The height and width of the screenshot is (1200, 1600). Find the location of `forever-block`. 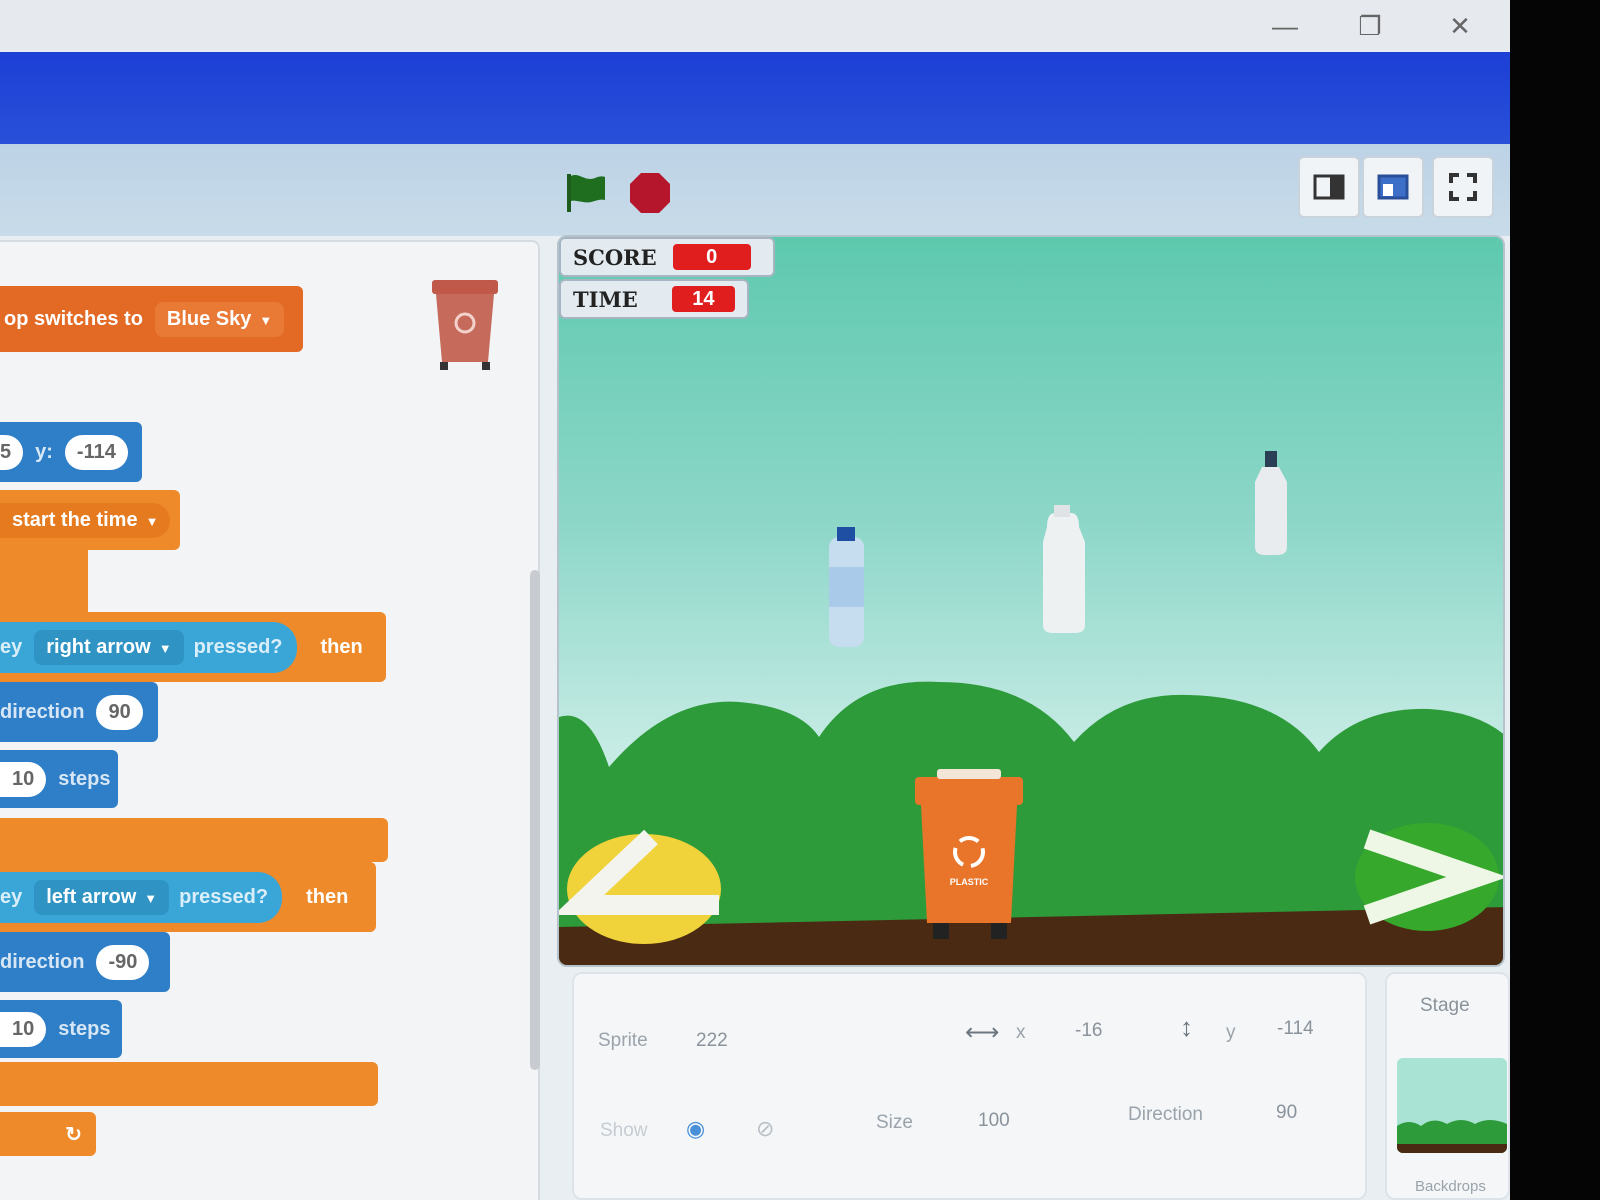

forever-block is located at coordinates (44, 581).